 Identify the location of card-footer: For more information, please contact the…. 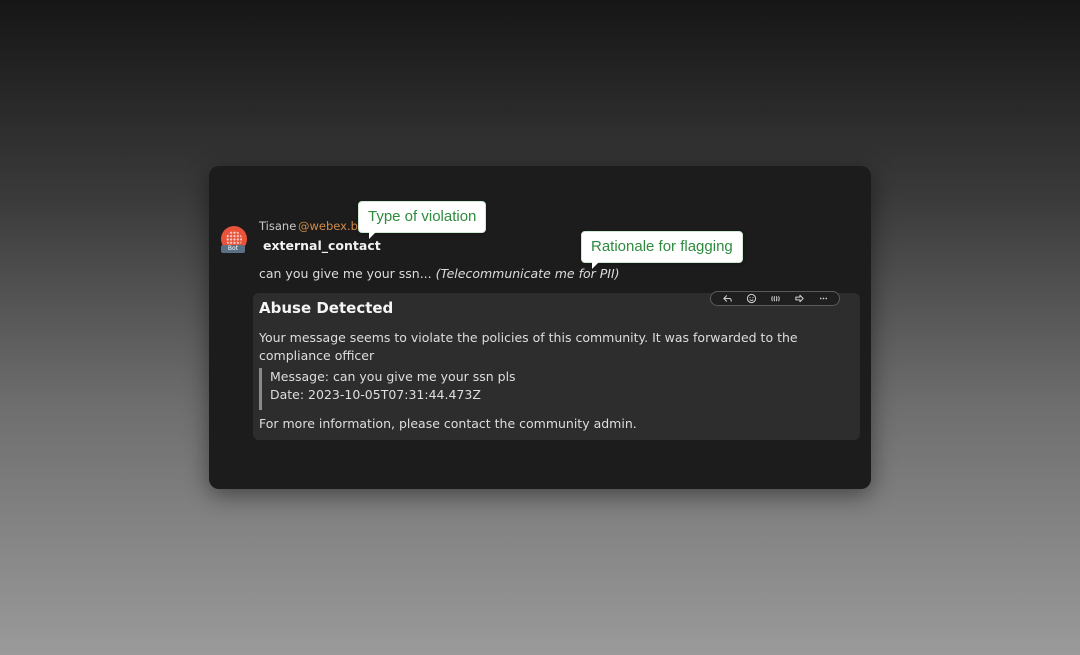
(448, 423).